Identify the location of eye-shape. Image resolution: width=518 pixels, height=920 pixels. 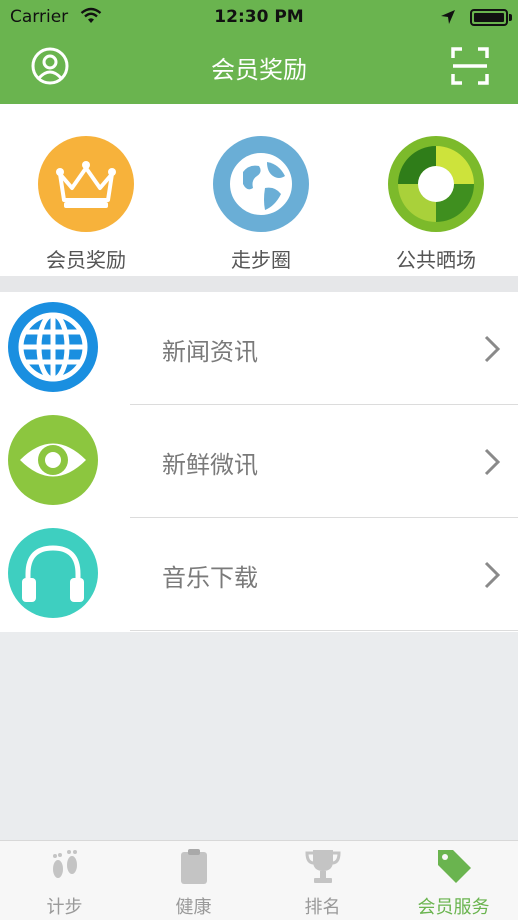
(53, 460).